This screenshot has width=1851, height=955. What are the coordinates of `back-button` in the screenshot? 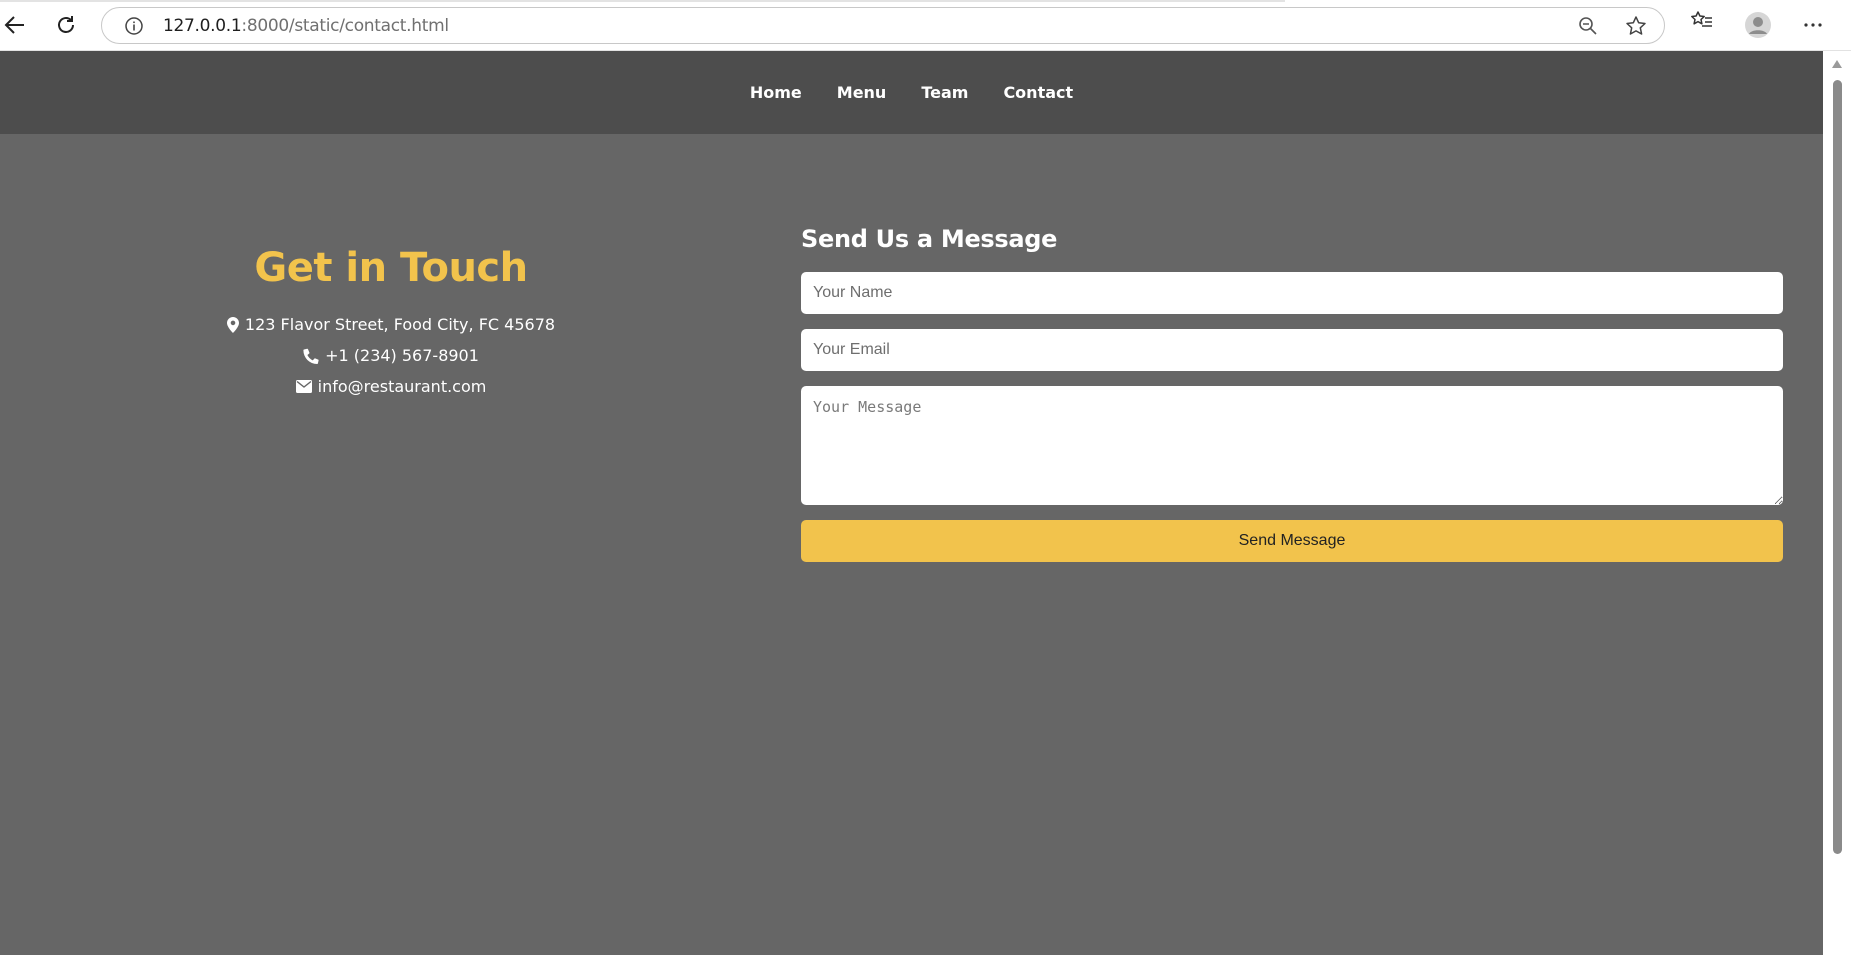 It's located at (15, 25).